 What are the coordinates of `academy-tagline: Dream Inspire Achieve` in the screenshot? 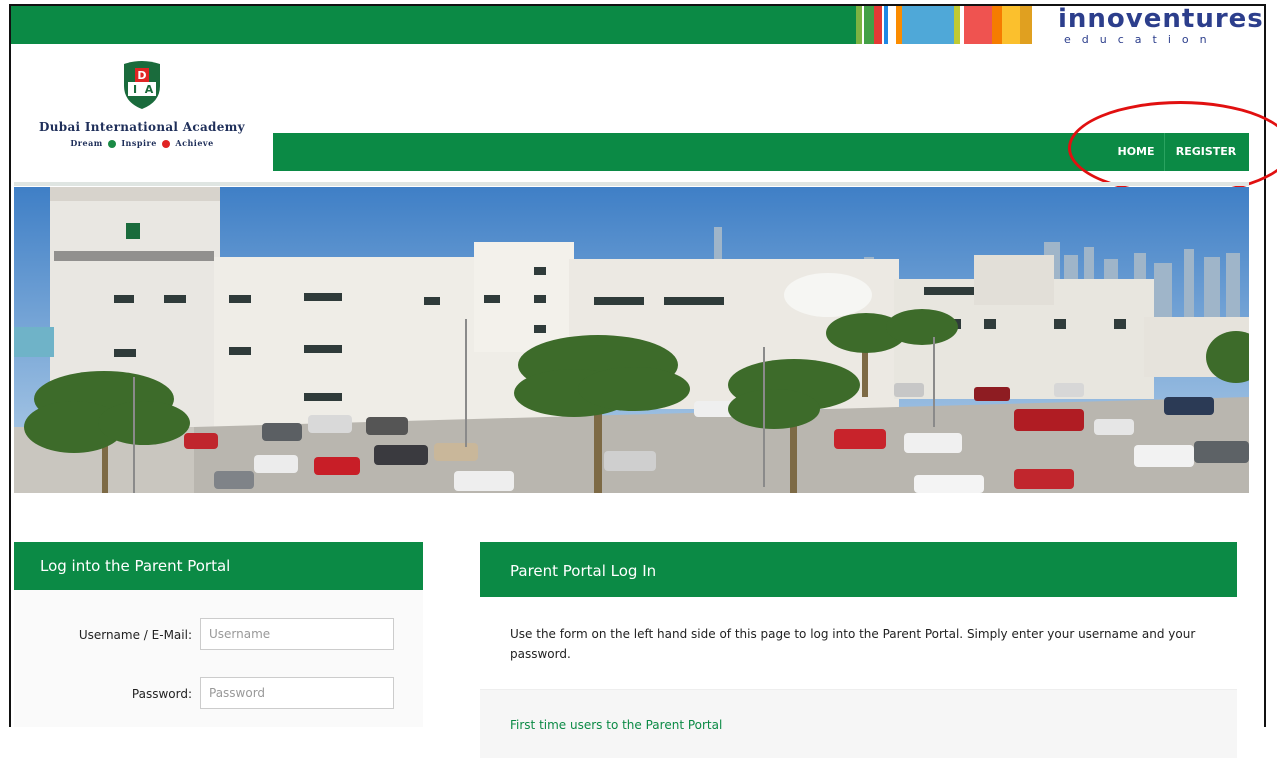 It's located at (142, 143).